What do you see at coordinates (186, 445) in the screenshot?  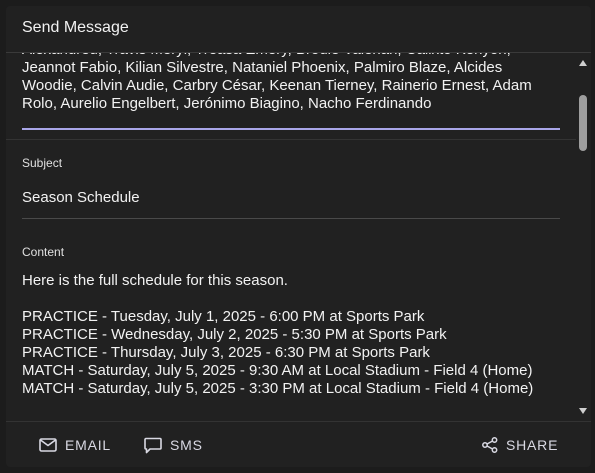 I see `sms-button-label: SMS` at bounding box center [186, 445].